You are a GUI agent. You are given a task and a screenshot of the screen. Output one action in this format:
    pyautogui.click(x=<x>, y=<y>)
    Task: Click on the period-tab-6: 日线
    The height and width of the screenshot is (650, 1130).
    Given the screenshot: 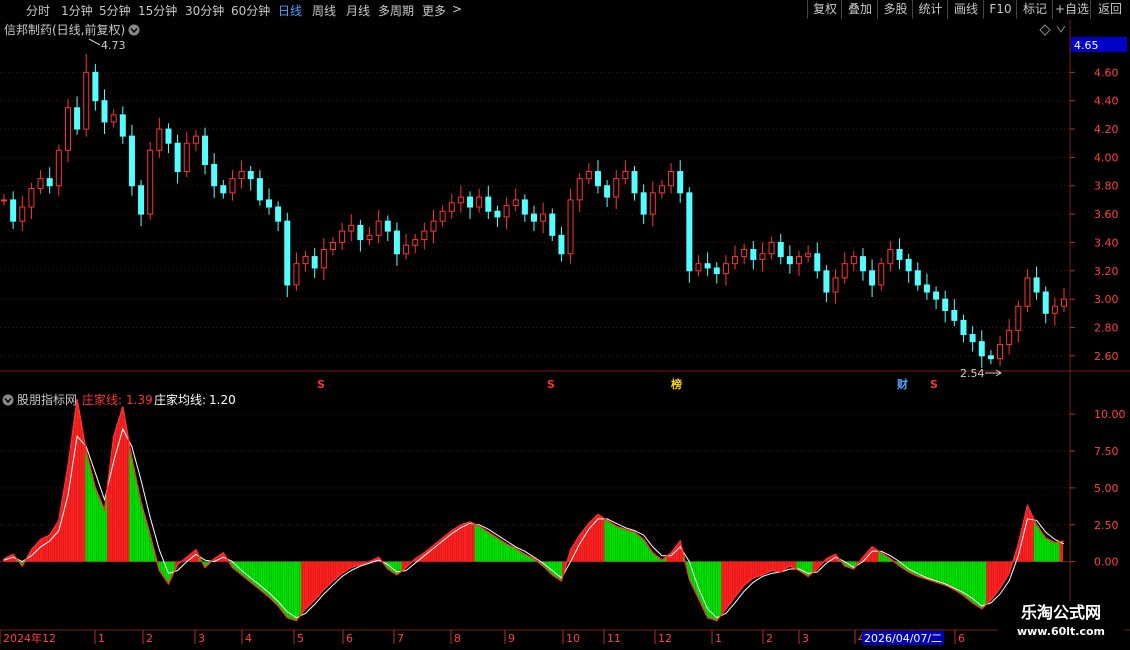 What is the action you would take?
    pyautogui.click(x=290, y=10)
    